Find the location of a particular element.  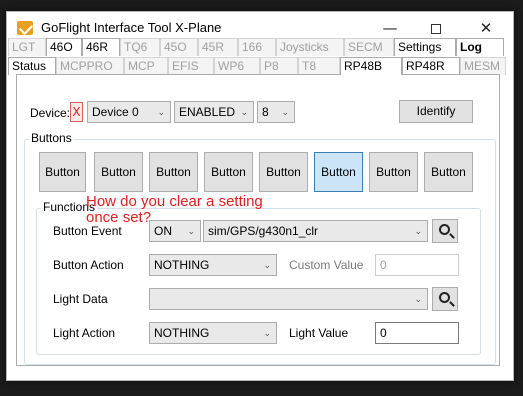

tab-46o: 46O is located at coordinates (64, 47).